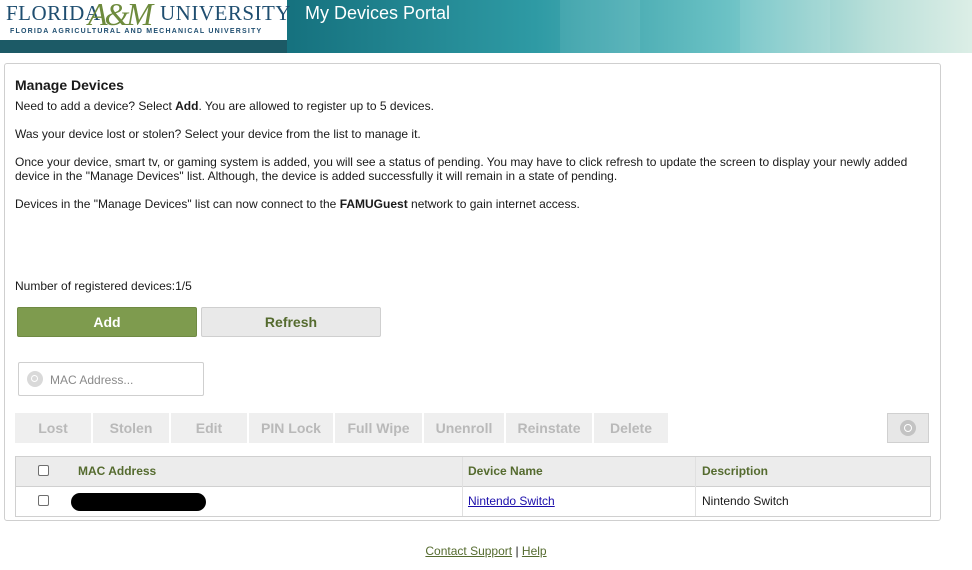 This screenshot has height=570, width=972. What do you see at coordinates (43, 500) in the screenshot?
I see `row-checkbox` at bounding box center [43, 500].